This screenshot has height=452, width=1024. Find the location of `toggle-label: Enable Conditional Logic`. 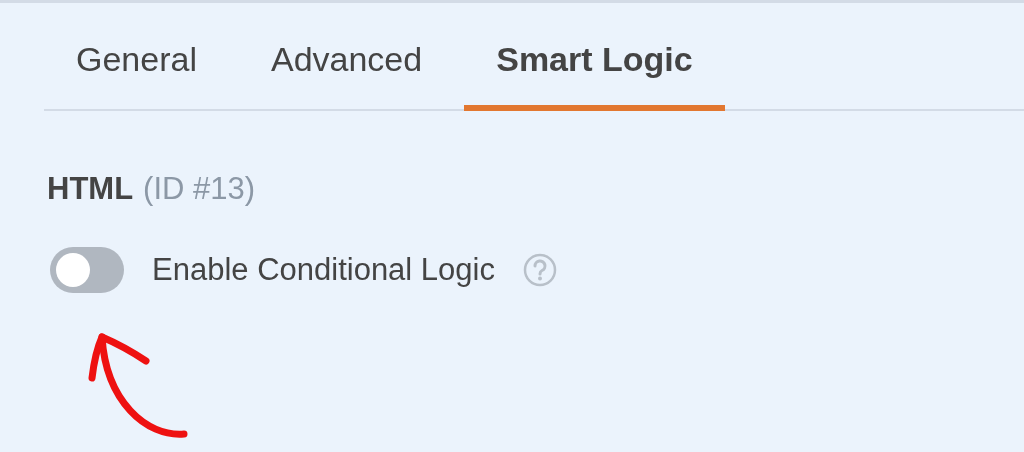

toggle-label: Enable Conditional Logic is located at coordinates (323, 270).